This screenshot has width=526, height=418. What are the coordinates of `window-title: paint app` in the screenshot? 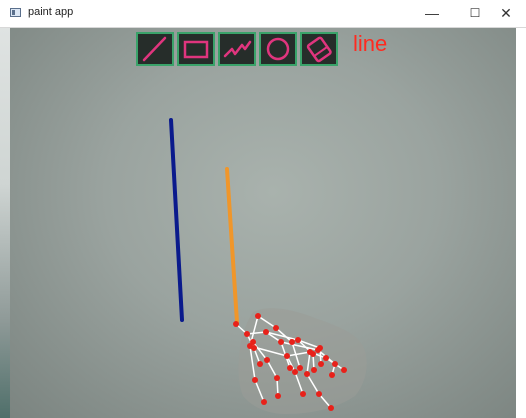 It's located at (51, 12).